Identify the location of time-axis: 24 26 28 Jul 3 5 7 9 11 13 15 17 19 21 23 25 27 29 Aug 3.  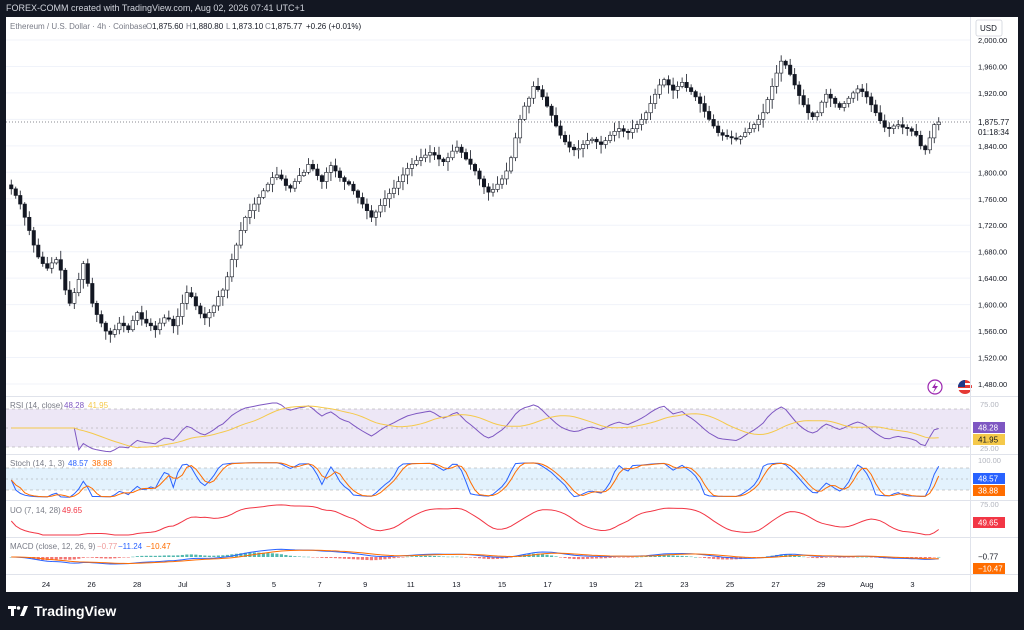
(478, 584).